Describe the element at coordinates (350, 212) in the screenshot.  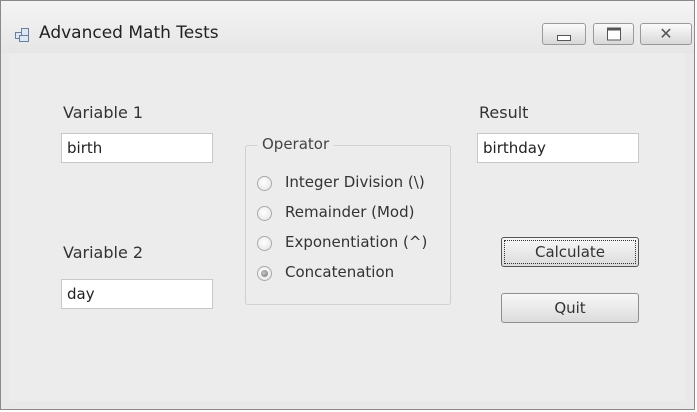
I see `radio-label: Remainder (Mod)` at that location.